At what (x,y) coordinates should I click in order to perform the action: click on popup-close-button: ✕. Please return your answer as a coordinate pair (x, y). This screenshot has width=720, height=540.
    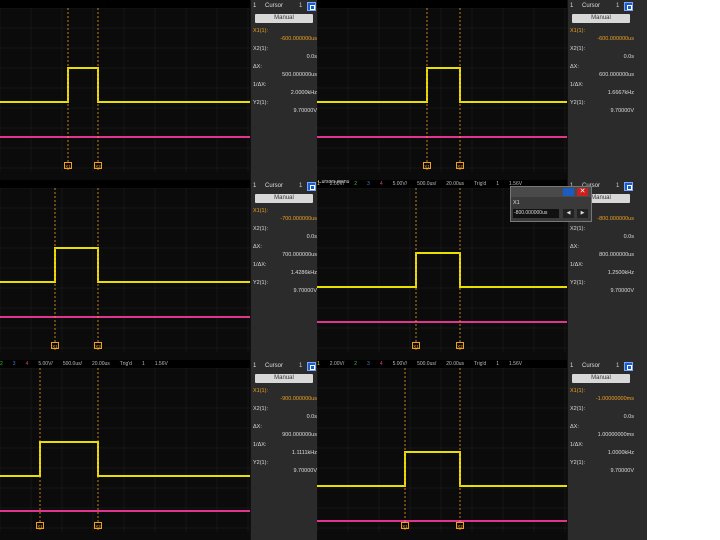
    Looking at the image, I should click on (582, 192).